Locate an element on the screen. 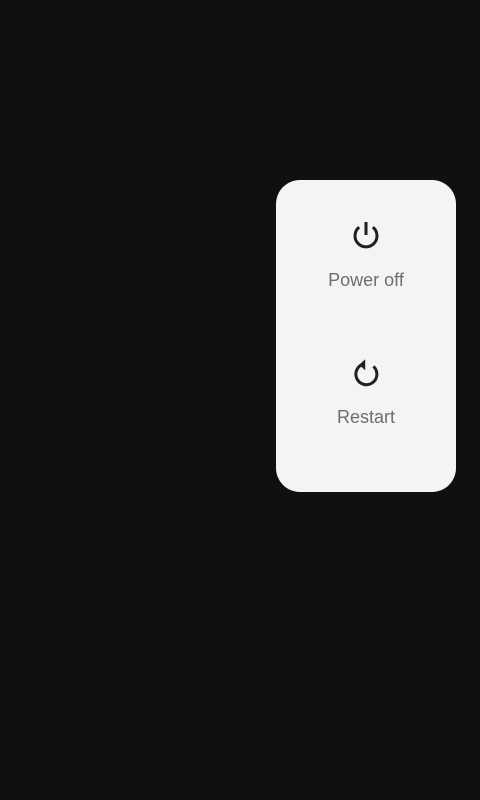 This screenshot has height=800, width=480. power-icon is located at coordinates (366, 235).